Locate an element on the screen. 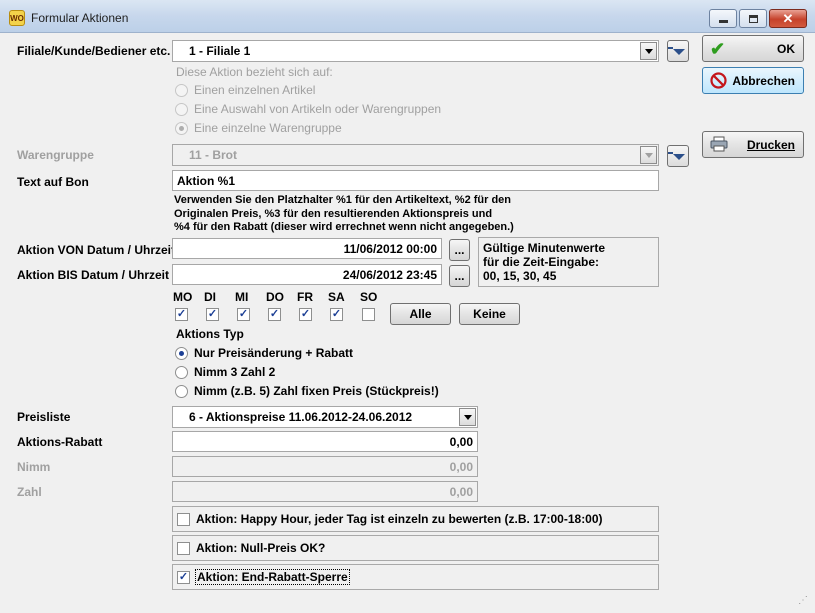  filiale-label: Filiale/Kunde/Bediener etc. is located at coordinates (94, 51).